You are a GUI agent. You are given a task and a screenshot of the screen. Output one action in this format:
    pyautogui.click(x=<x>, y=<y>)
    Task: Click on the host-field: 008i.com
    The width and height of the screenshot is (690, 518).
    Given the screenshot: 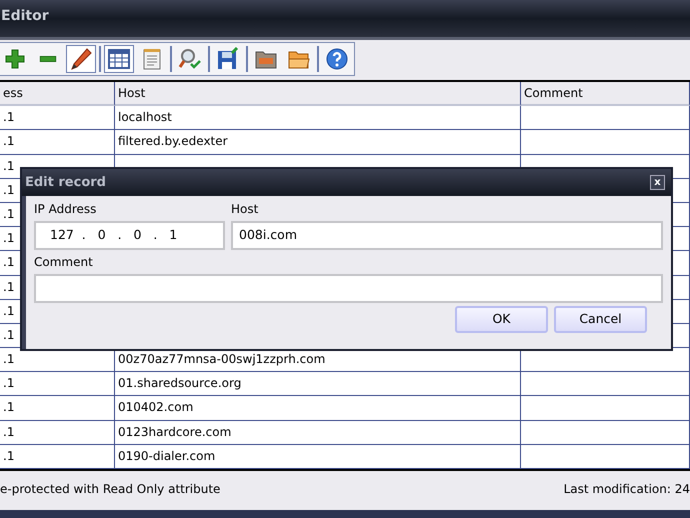 What is the action you would take?
    pyautogui.click(x=447, y=235)
    